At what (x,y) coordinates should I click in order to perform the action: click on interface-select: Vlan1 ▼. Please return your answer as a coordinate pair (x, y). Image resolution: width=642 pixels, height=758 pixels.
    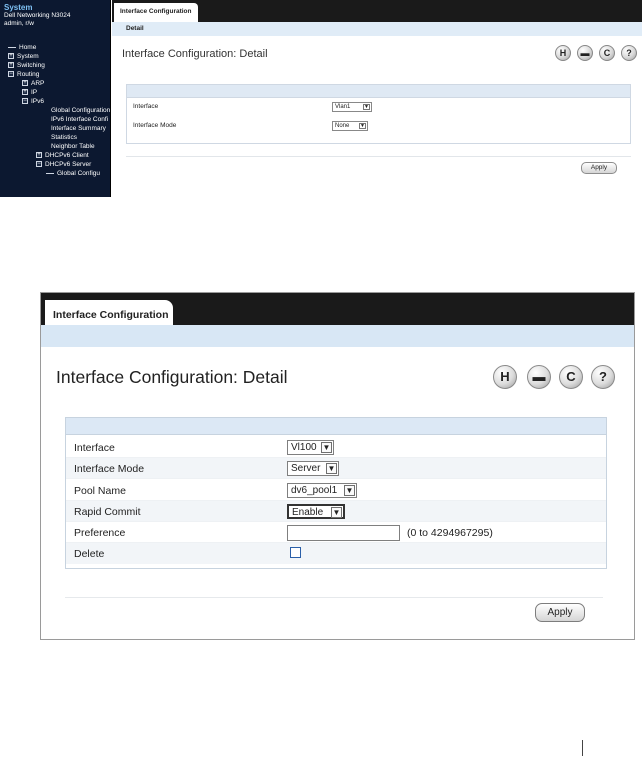
    Looking at the image, I should click on (352, 107).